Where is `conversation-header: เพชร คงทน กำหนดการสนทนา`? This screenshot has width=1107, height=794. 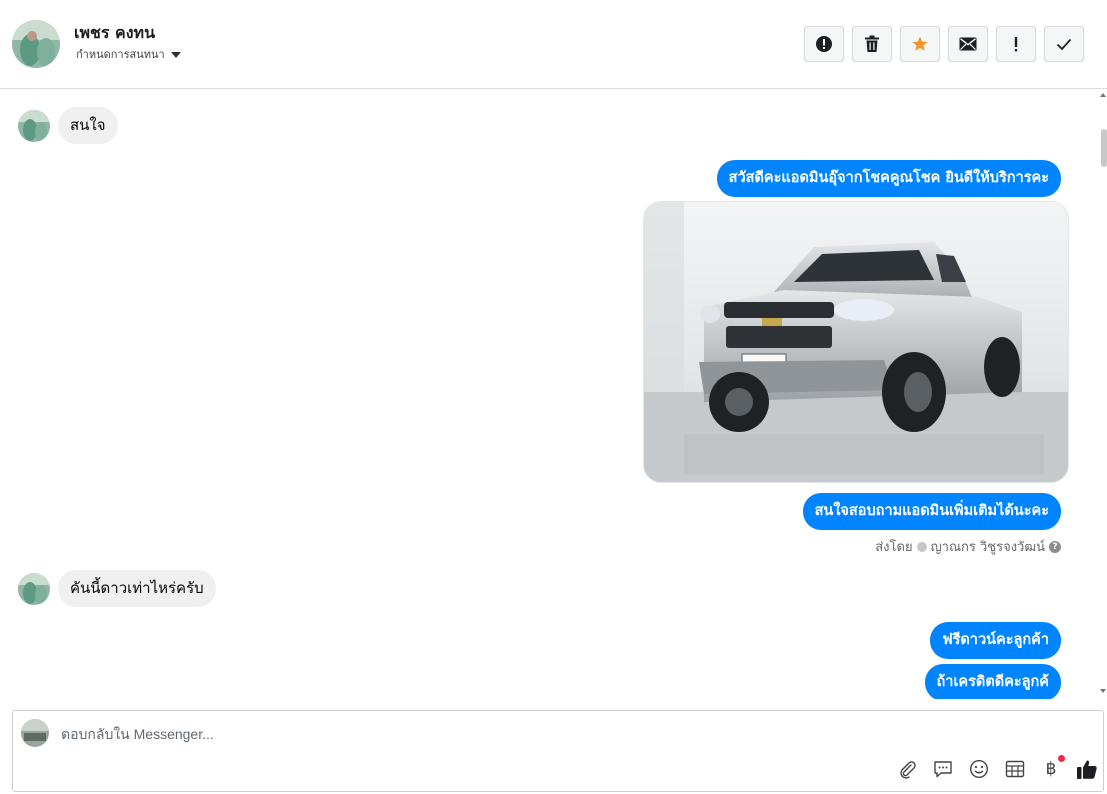 conversation-header: เพชร คงทน กำหนดการสนทนา is located at coordinates (553, 44).